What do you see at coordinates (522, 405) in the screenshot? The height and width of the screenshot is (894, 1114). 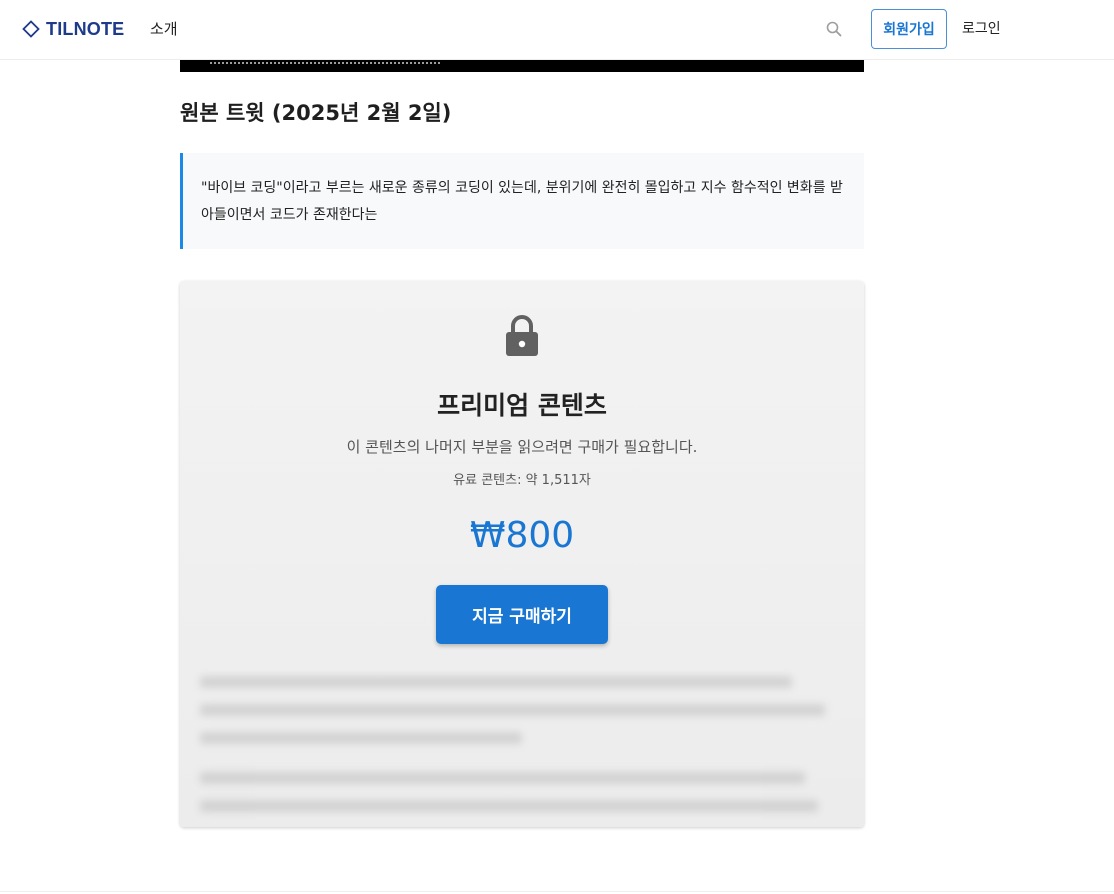 I see `premium-title: 프리미엄 콘텐츠` at bounding box center [522, 405].